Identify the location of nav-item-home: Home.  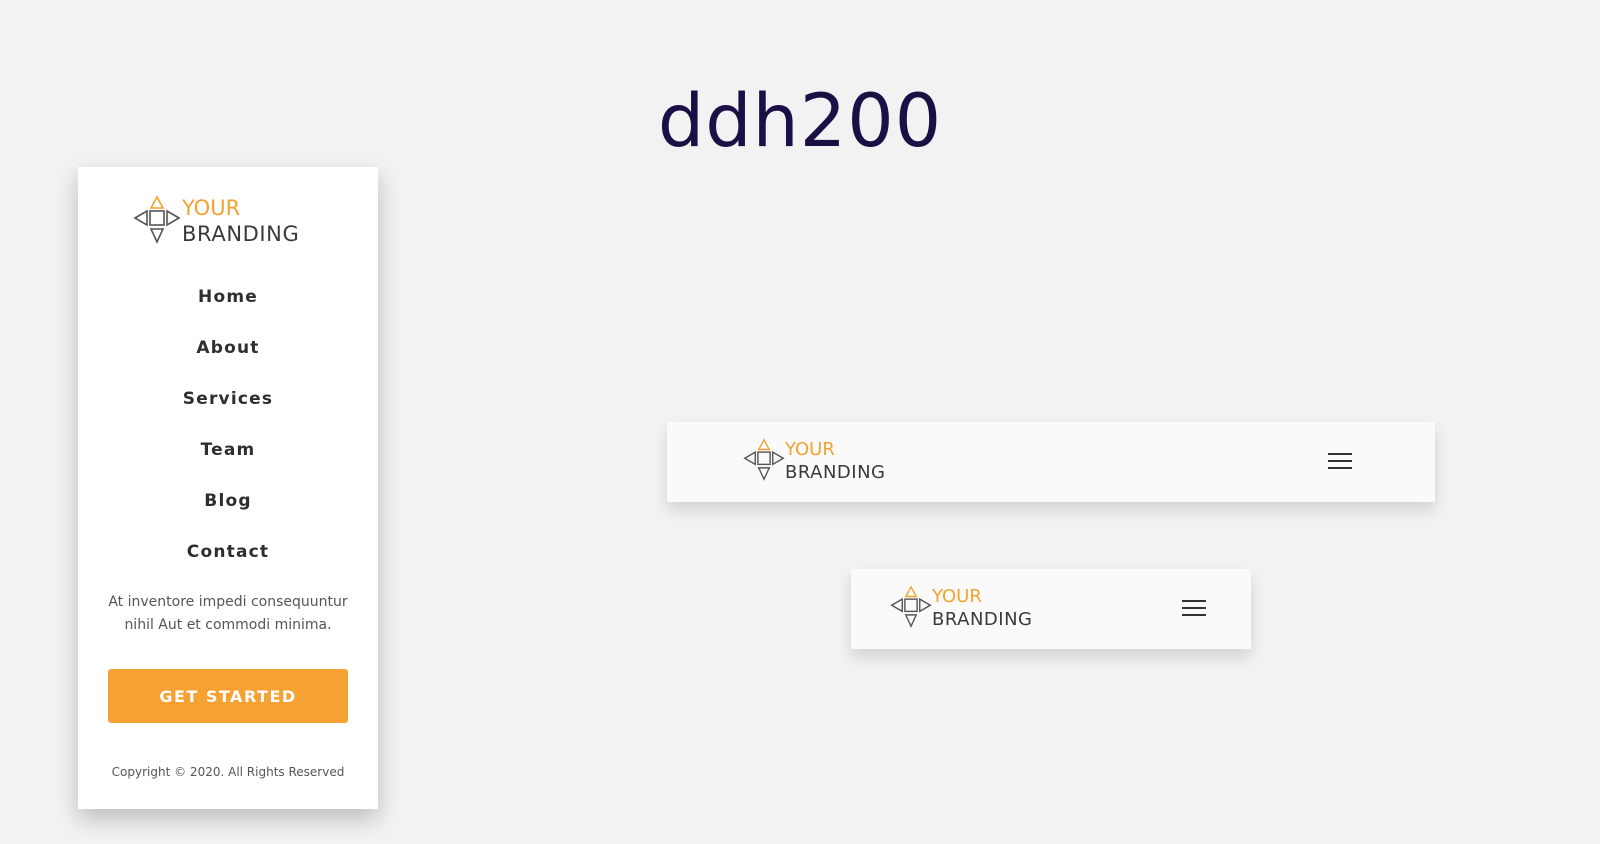
(228, 312).